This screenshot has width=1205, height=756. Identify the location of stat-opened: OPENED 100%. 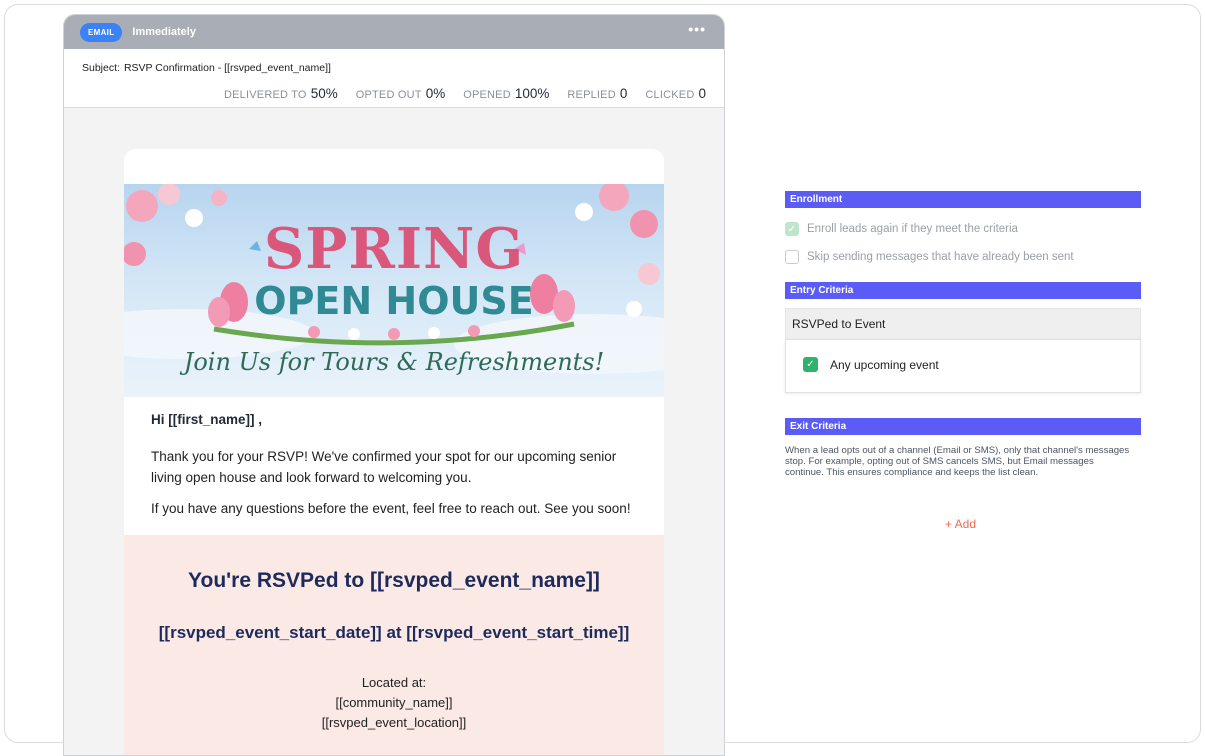
(506, 93).